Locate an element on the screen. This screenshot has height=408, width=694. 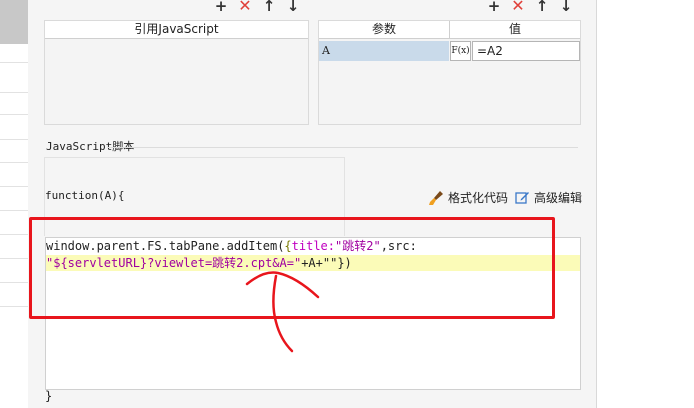
annotation-arrow is located at coordinates (282, 312).